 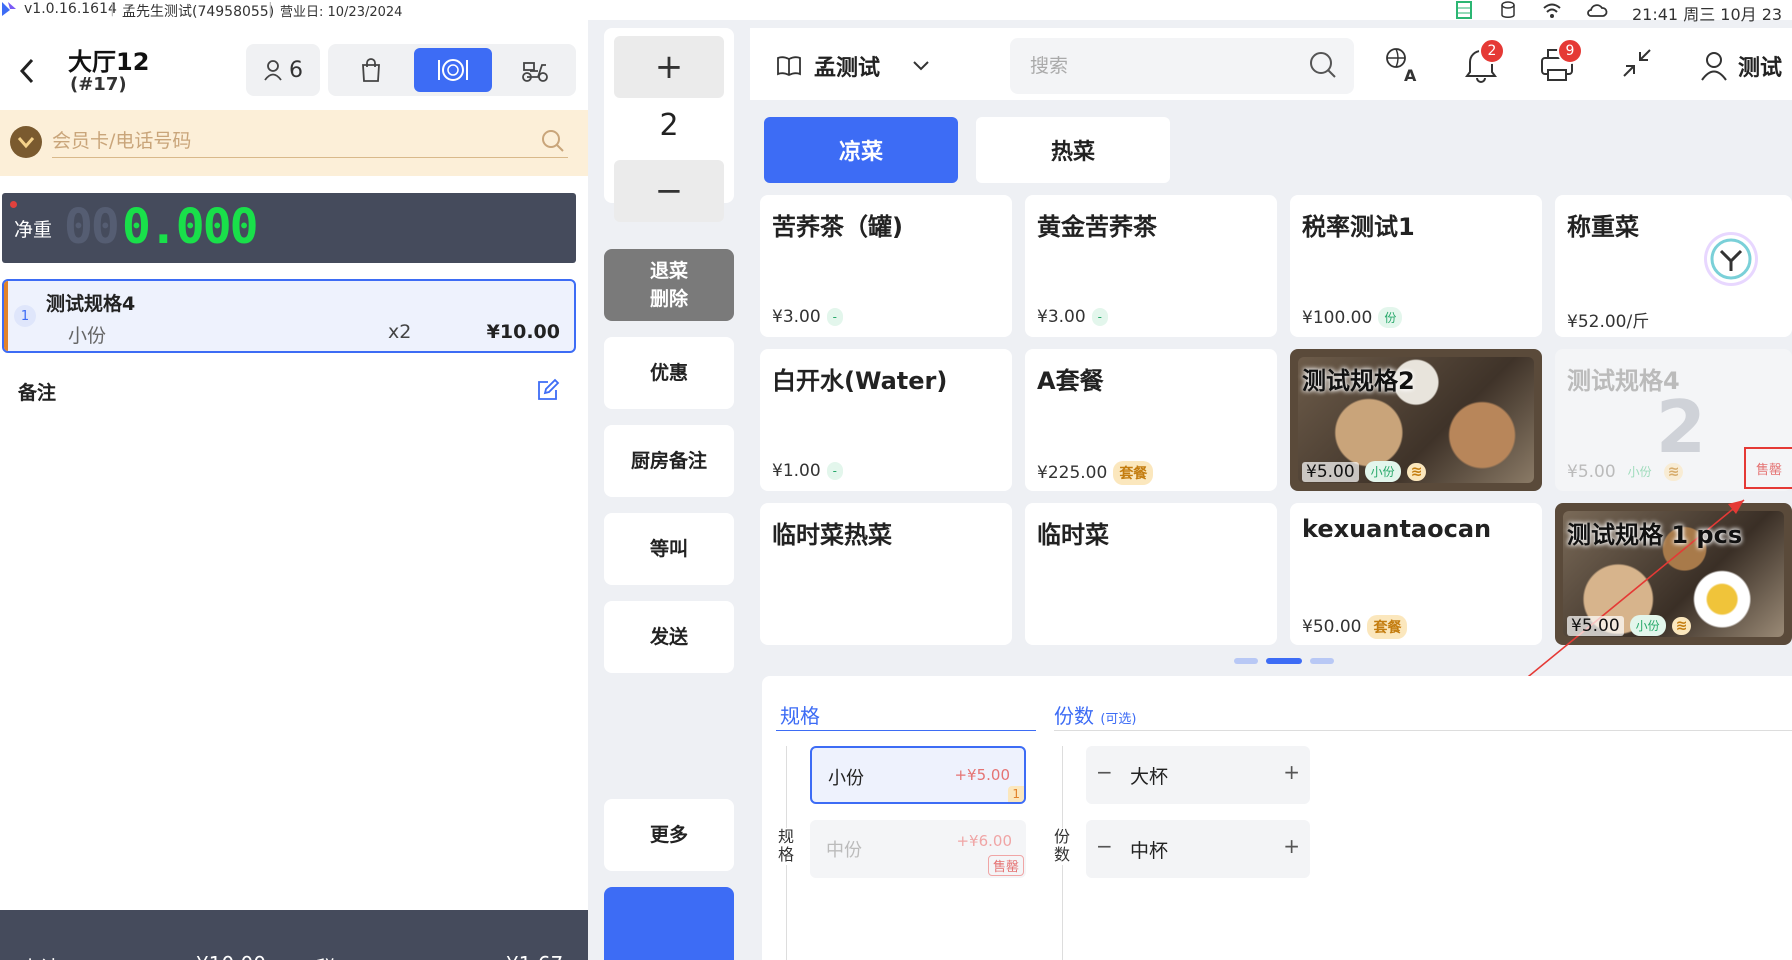 I want to click on portion-stepper-medium: − 中杯 +, so click(x=1198, y=849).